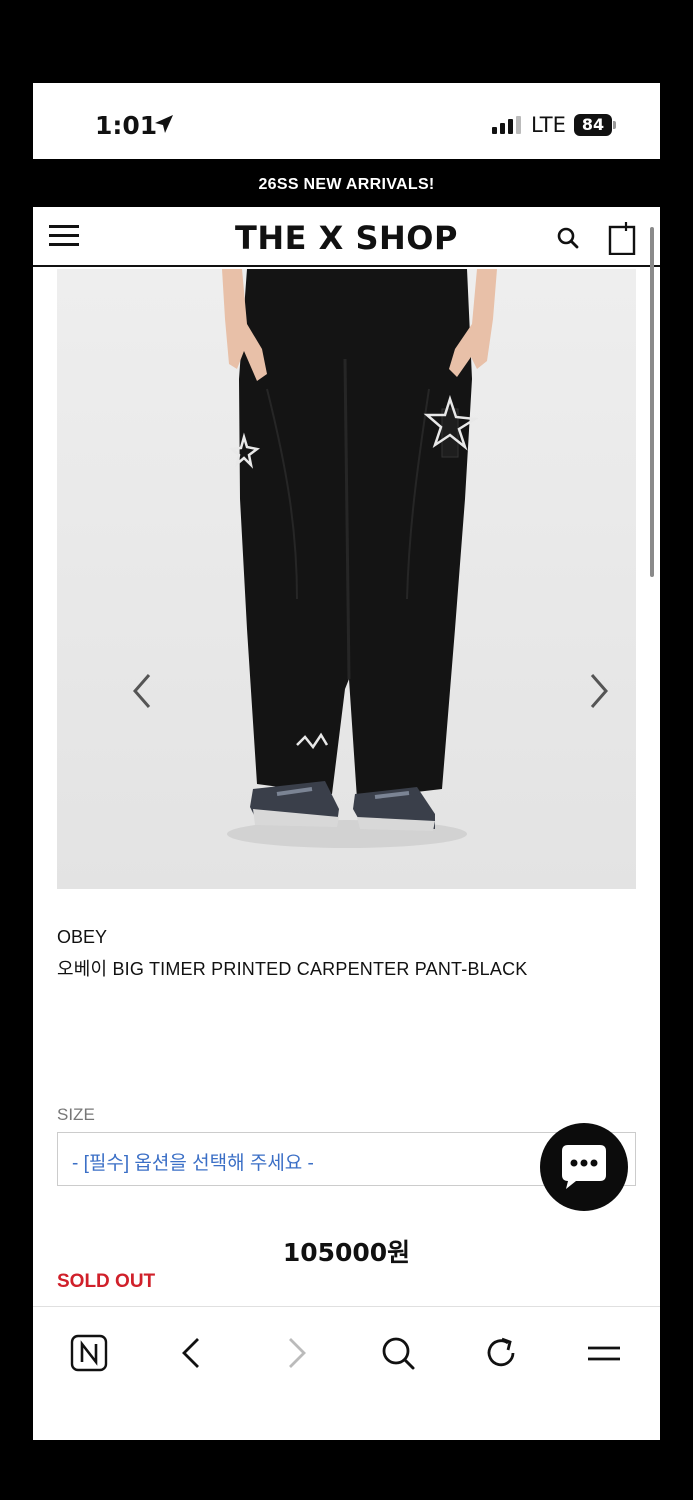  I want to click on naver-home-icon, so click(89, 1353).